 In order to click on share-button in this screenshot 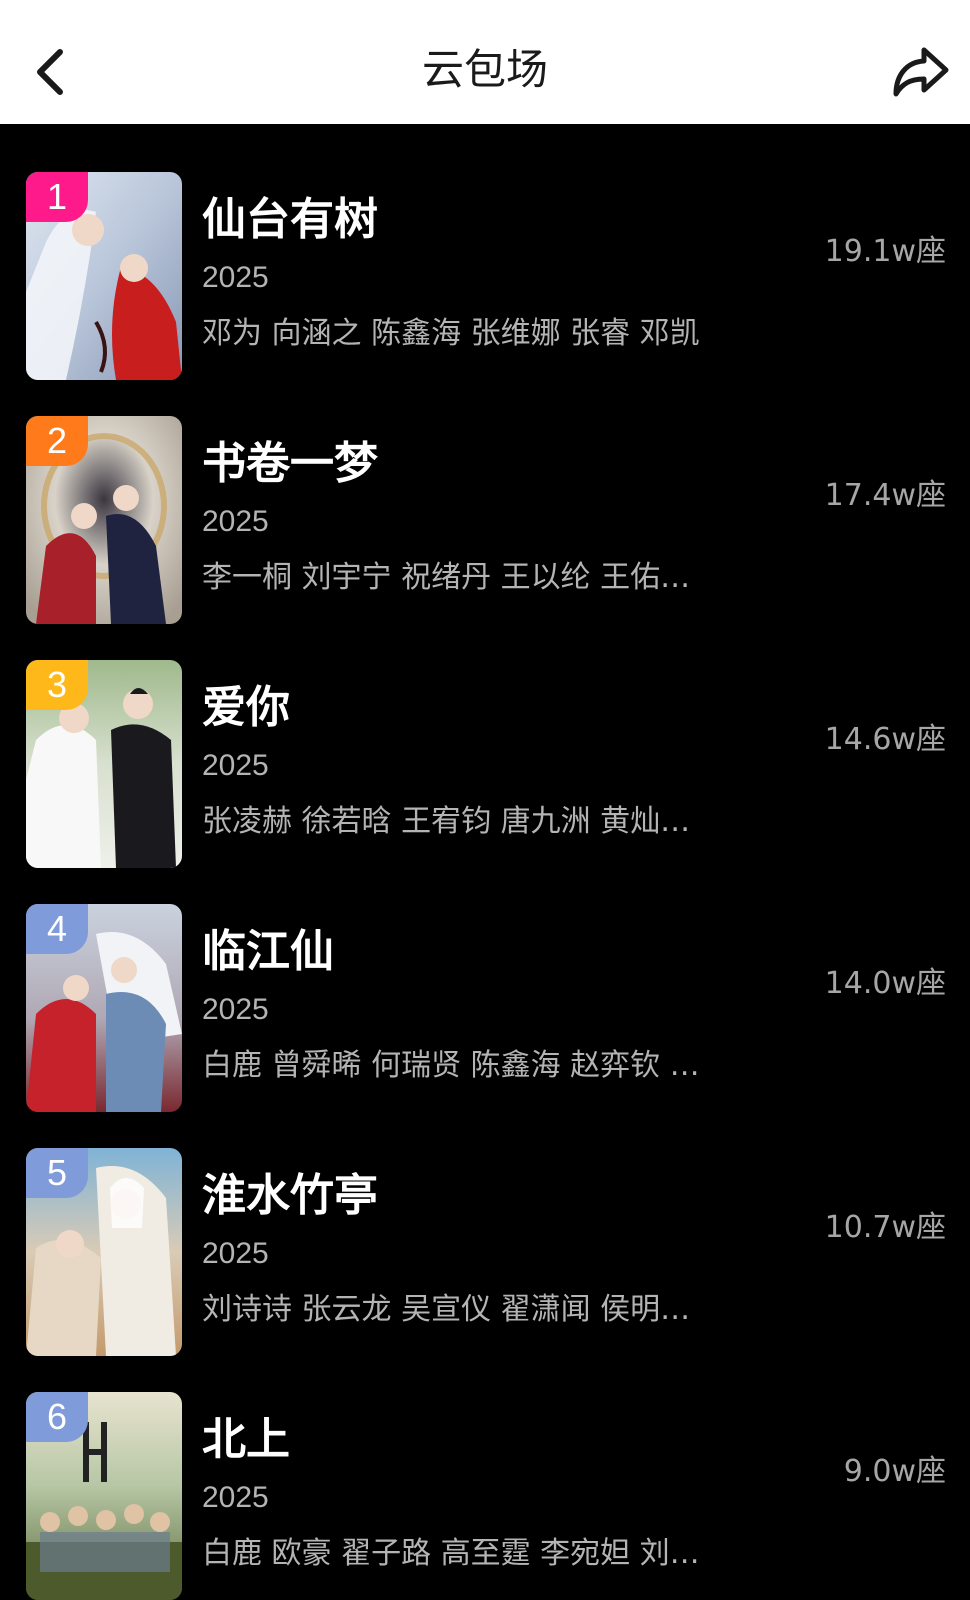, I will do `click(922, 72)`.